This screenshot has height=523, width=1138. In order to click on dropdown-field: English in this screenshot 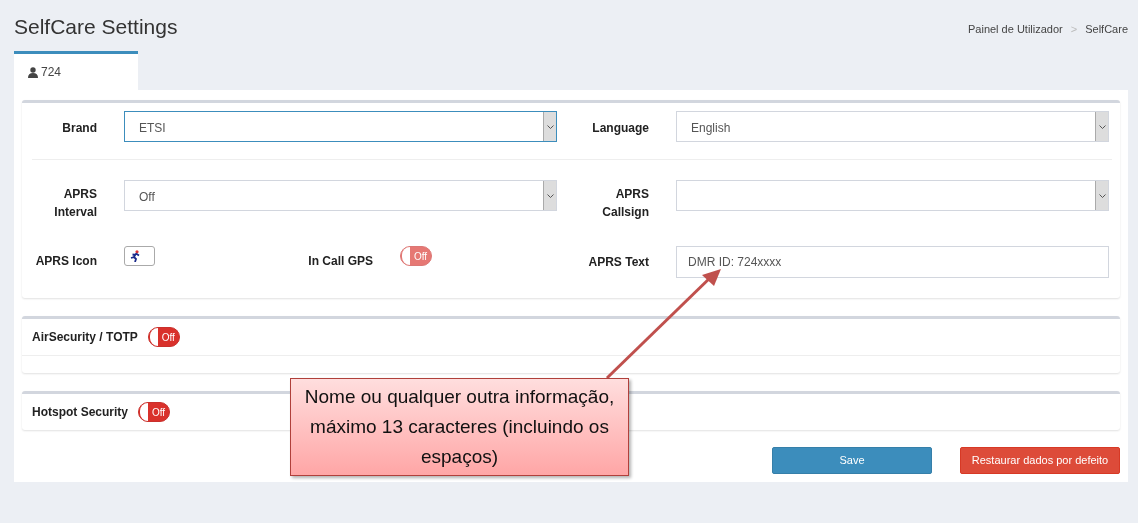, I will do `click(892, 127)`.